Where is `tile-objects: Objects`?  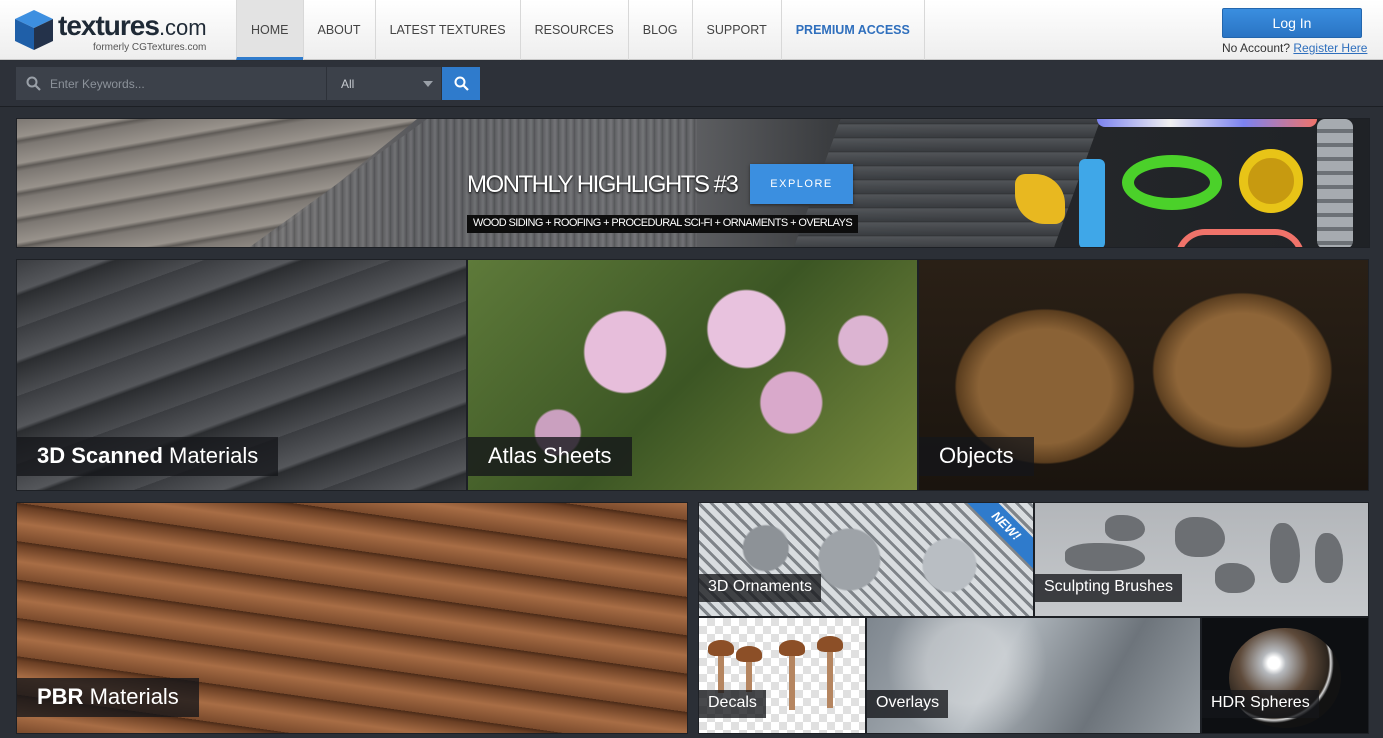
tile-objects: Objects is located at coordinates (1143, 375).